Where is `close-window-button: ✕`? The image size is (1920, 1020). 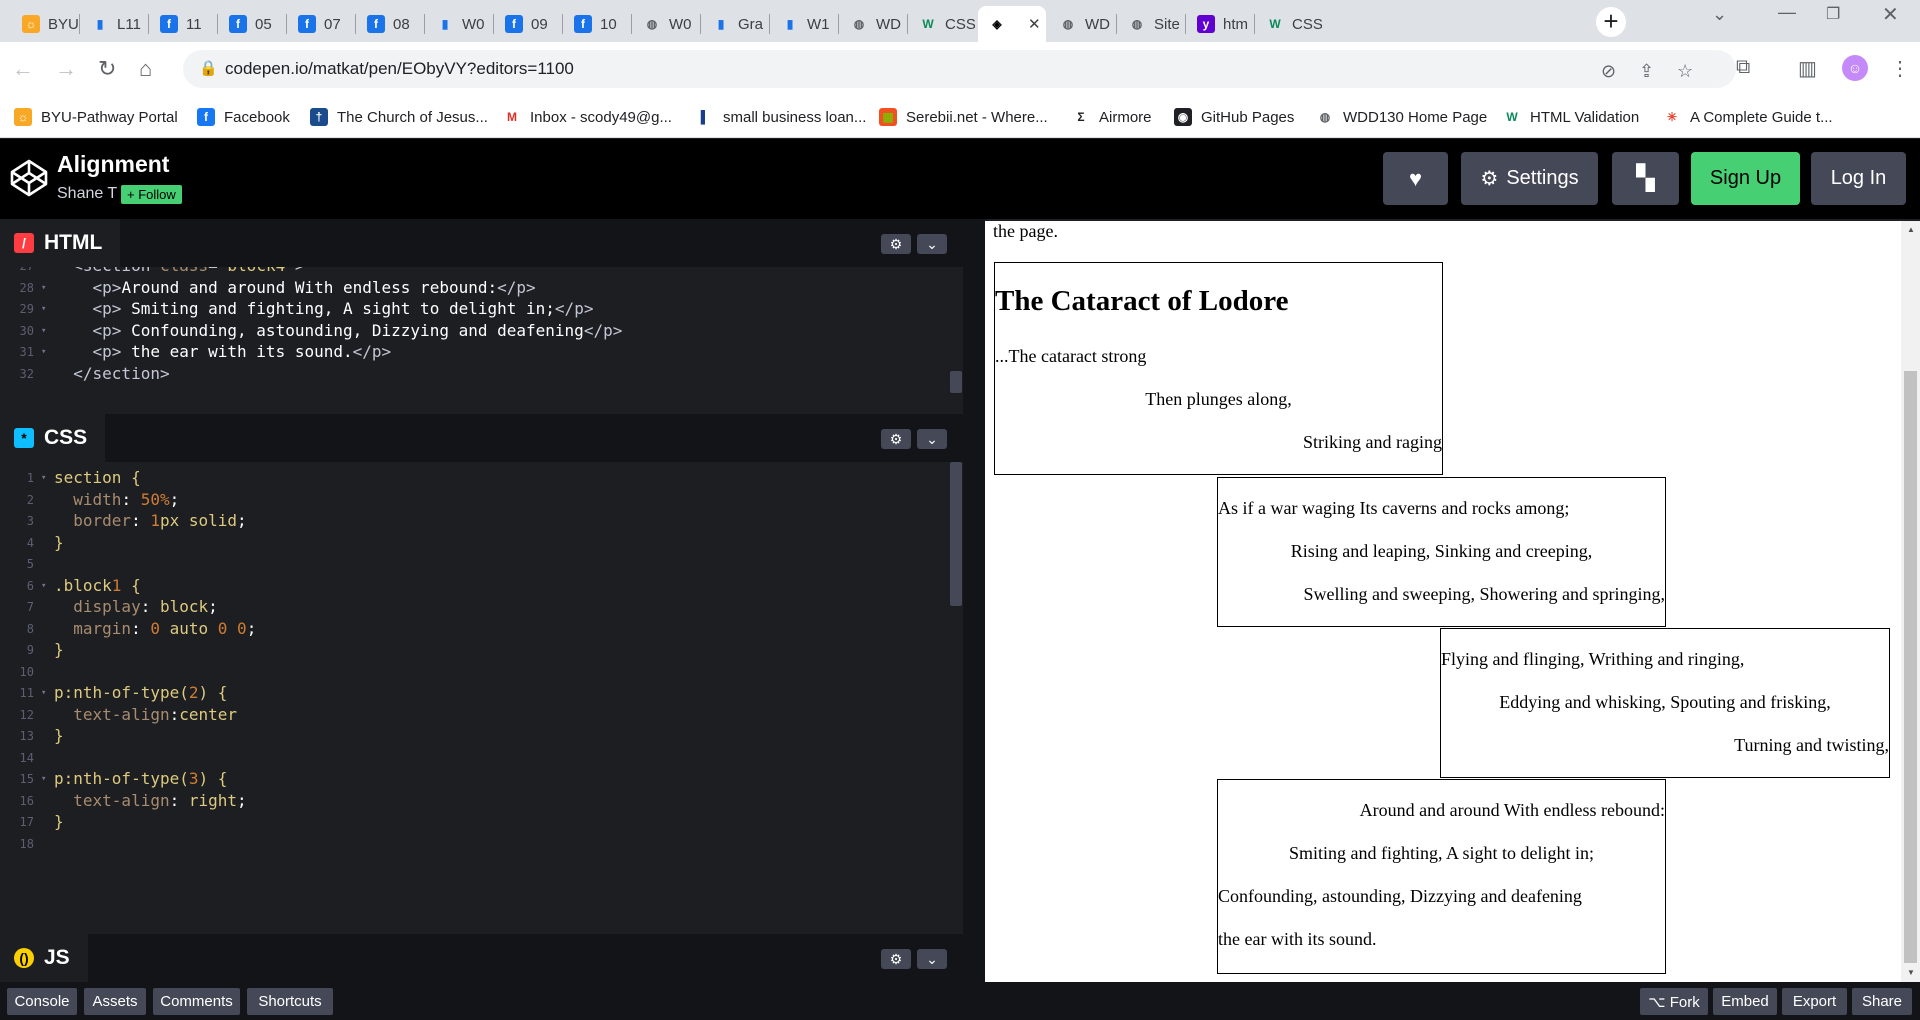 close-window-button: ✕ is located at coordinates (1890, 14).